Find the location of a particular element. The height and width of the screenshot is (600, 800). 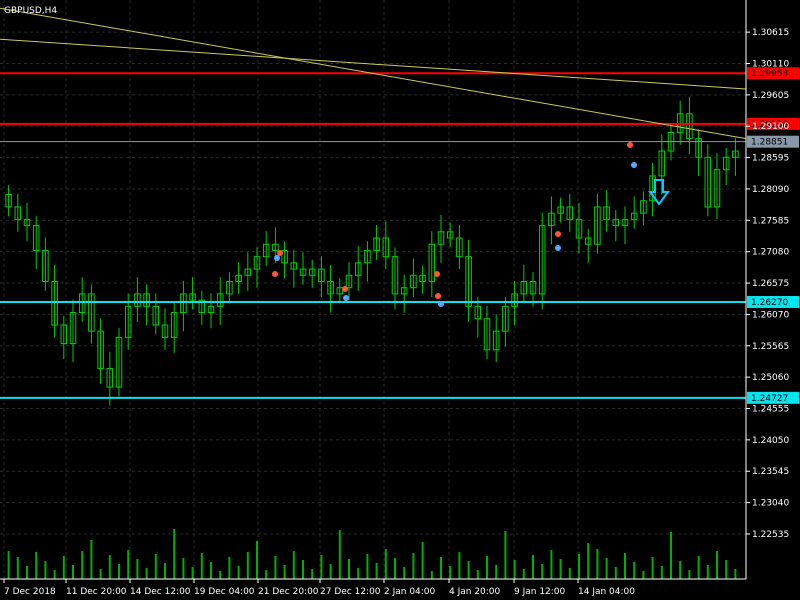

level-price-label: 1.29953 is located at coordinates (769, 74).